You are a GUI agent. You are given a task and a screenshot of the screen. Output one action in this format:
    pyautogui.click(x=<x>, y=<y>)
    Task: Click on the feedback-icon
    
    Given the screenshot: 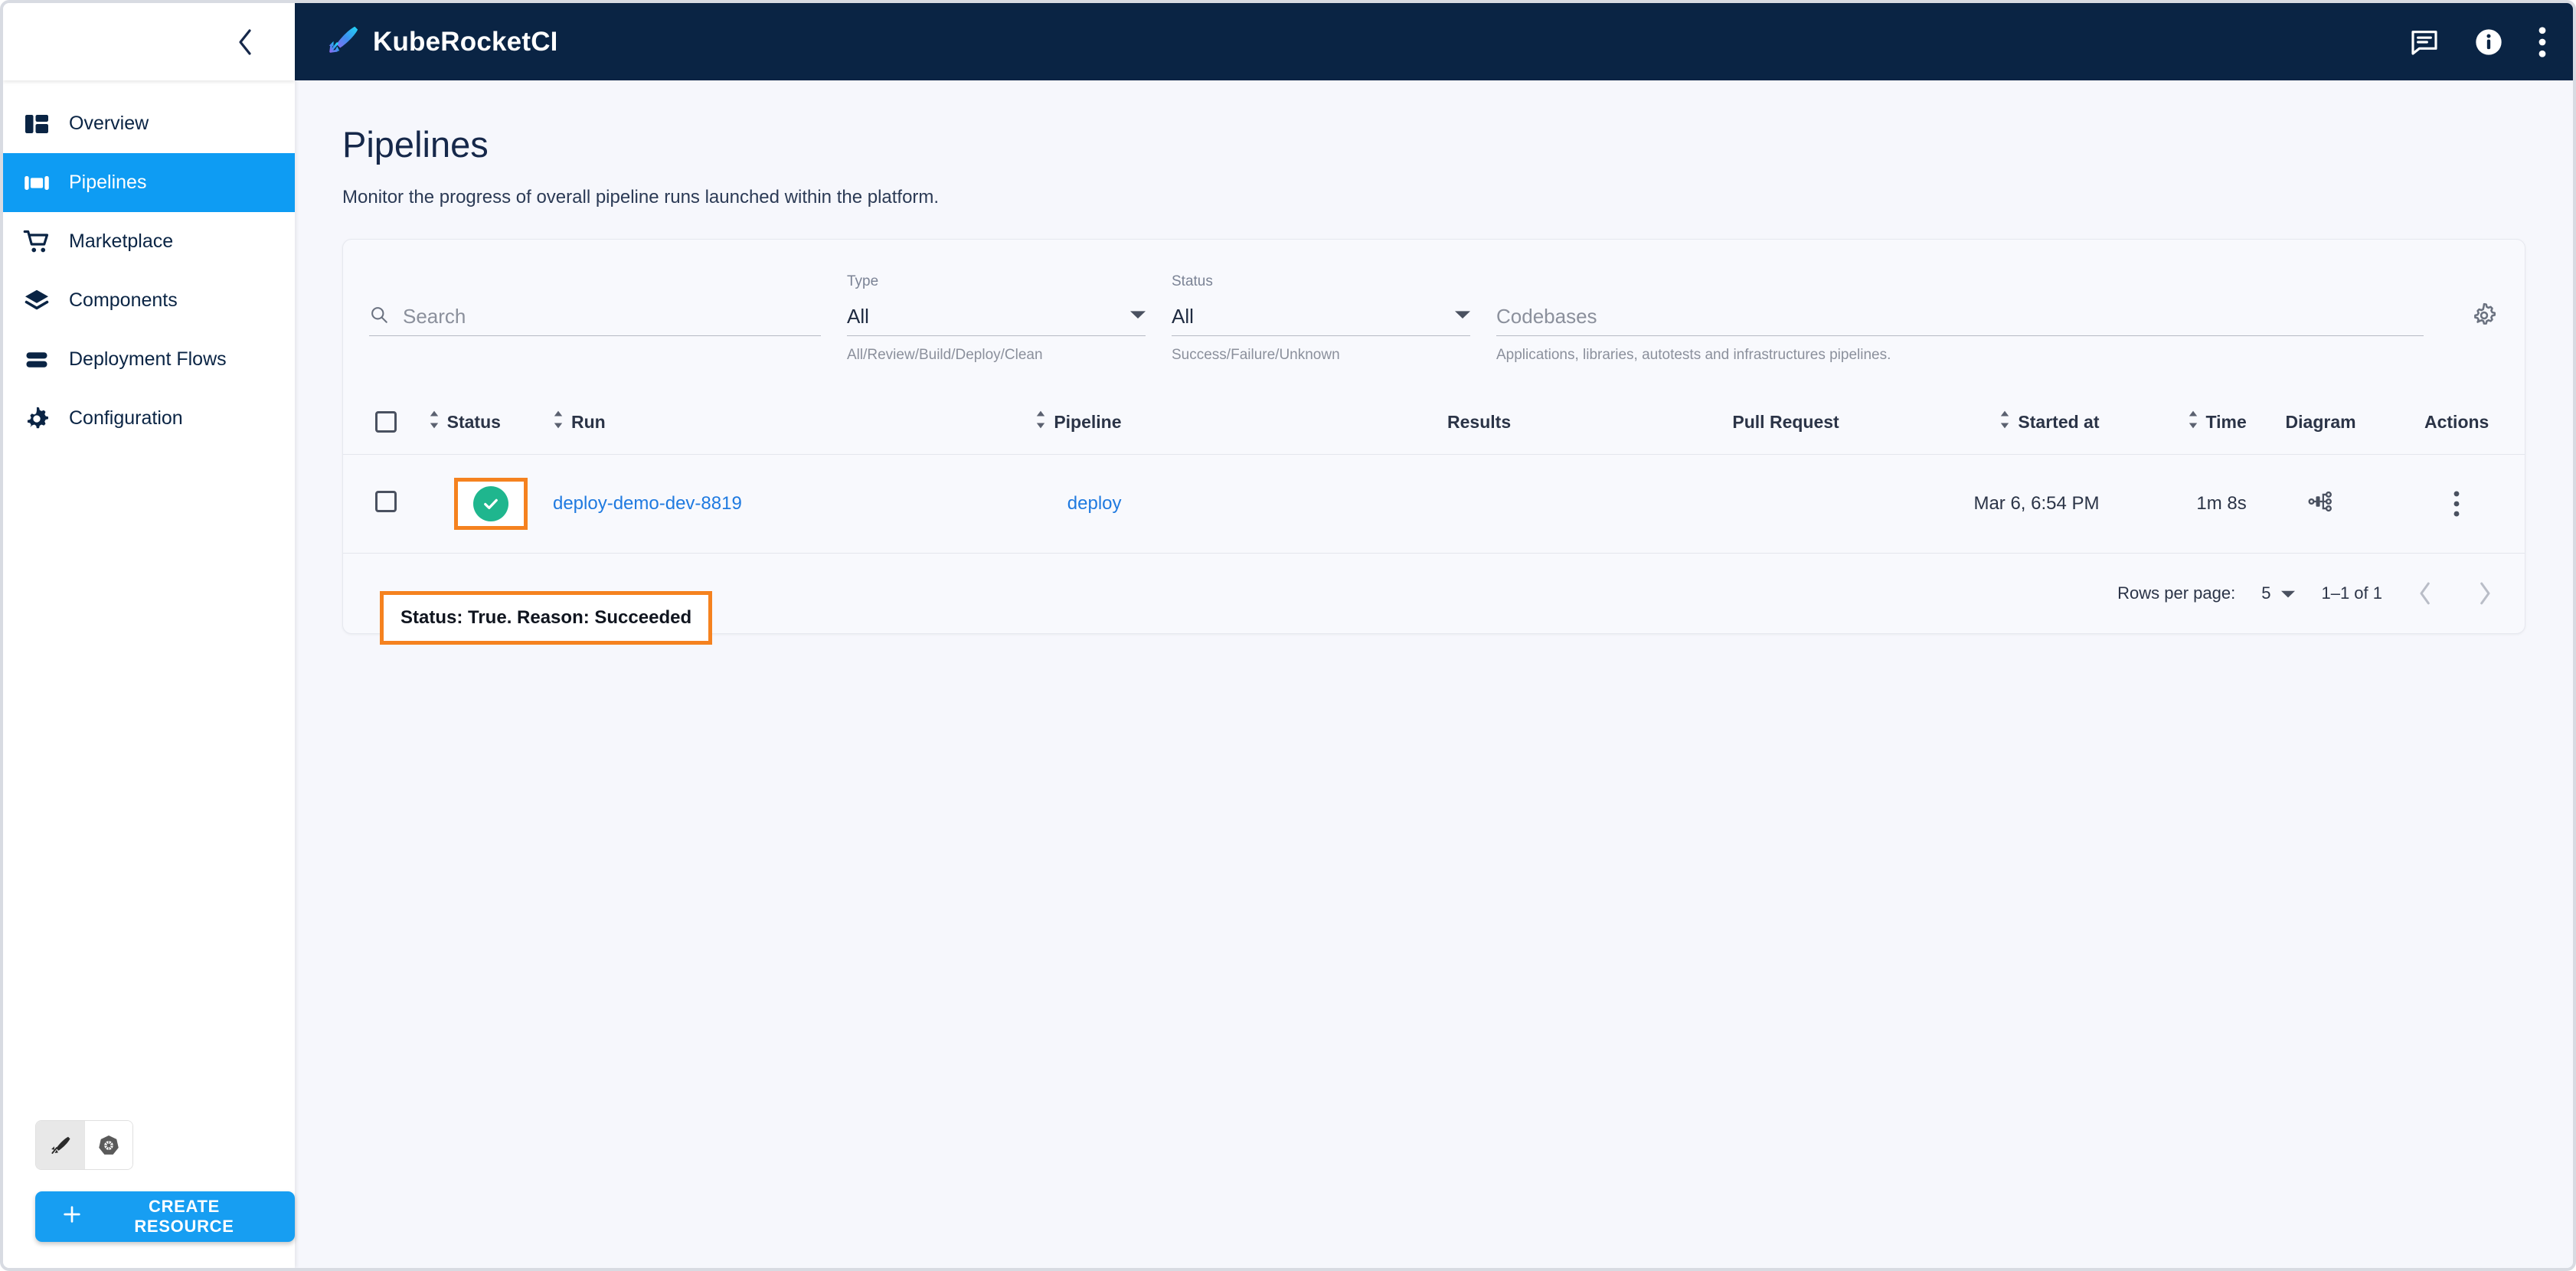 What is the action you would take?
    pyautogui.click(x=2424, y=42)
    